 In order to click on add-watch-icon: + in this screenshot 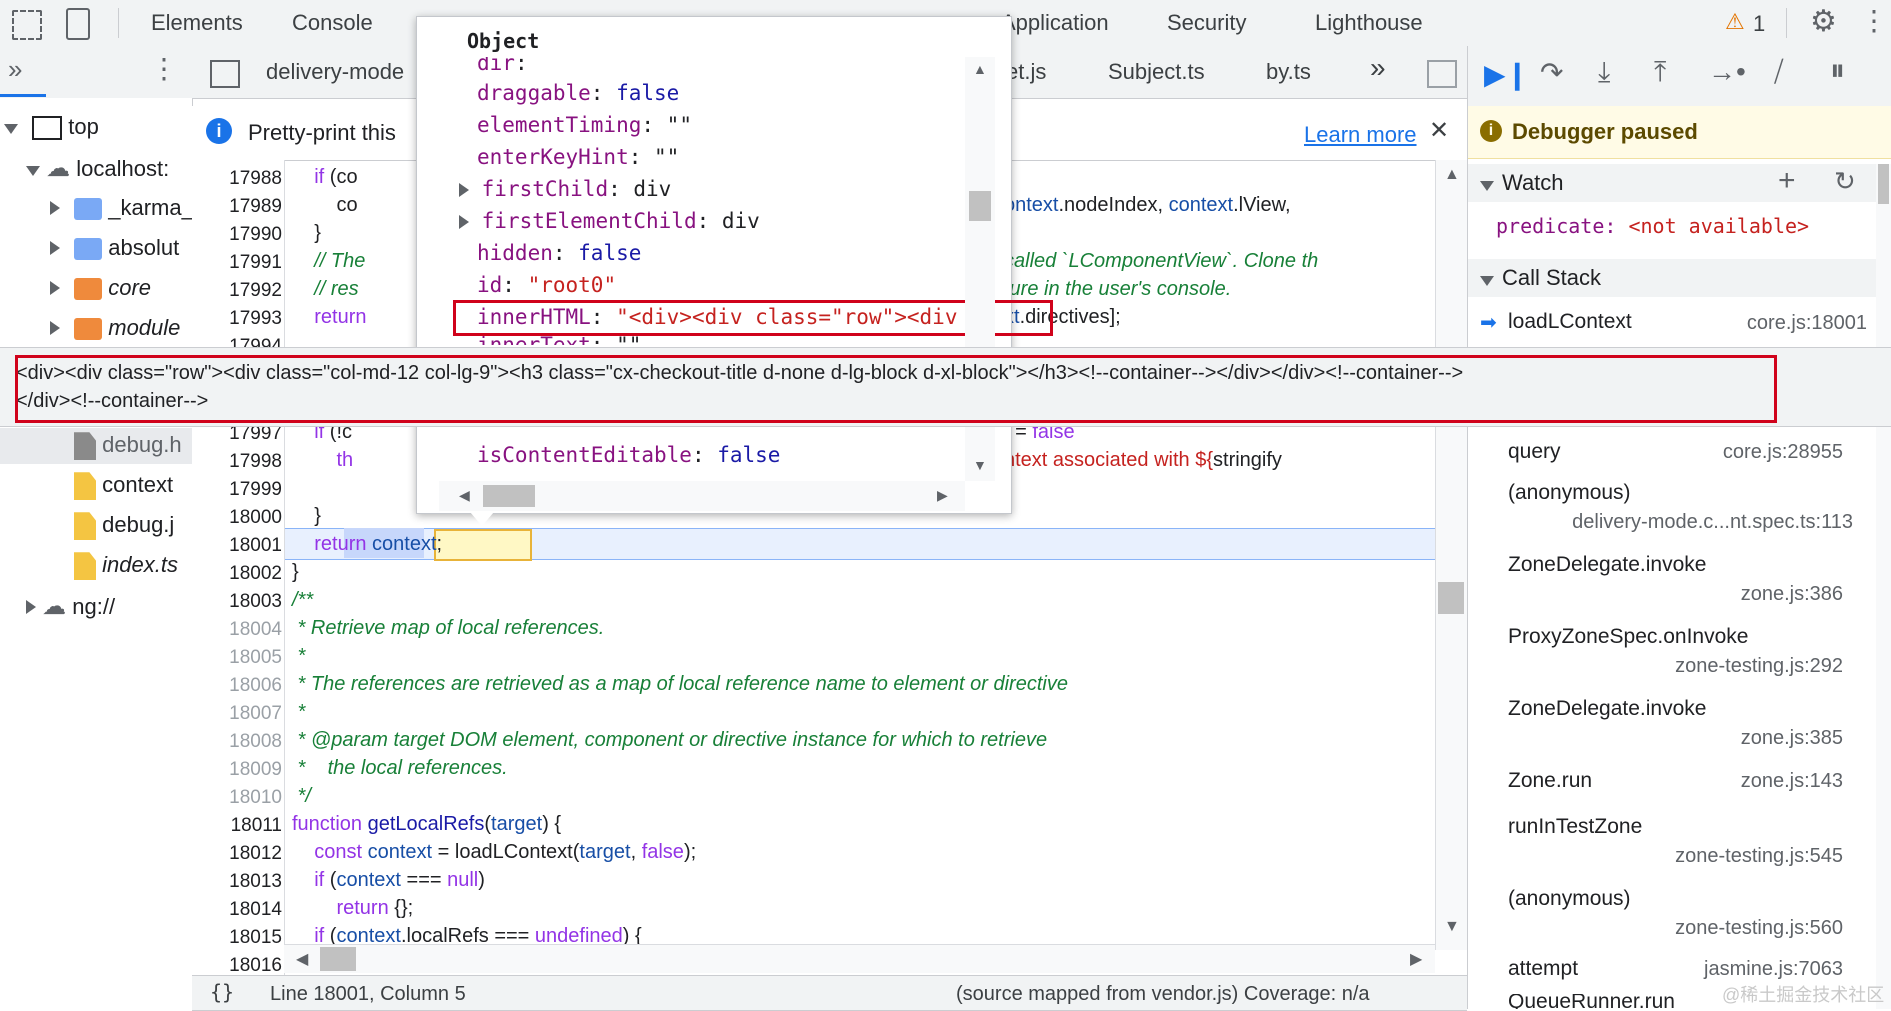, I will do `click(1787, 181)`.